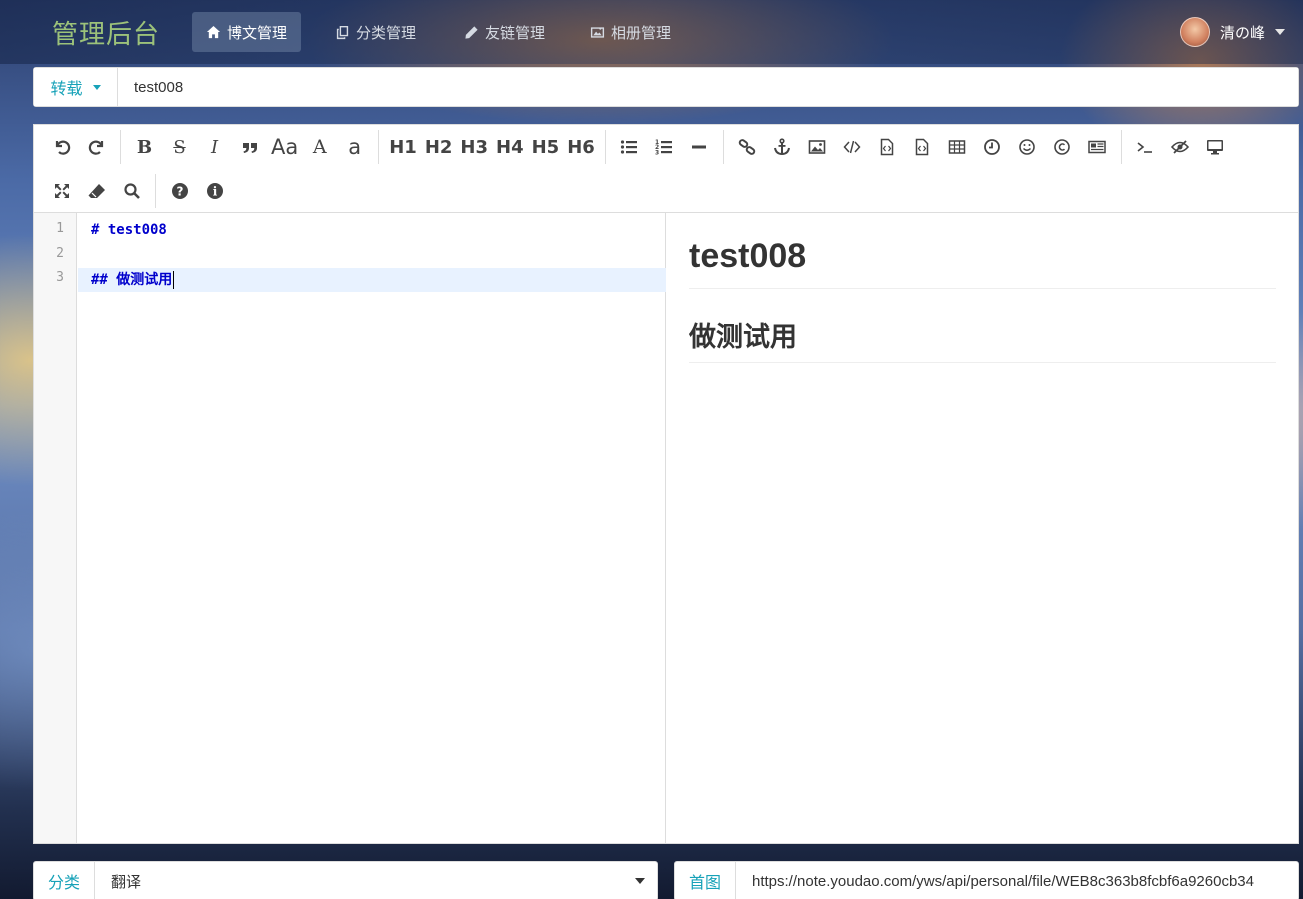 This screenshot has height=899, width=1303. I want to click on h1-button: H1, so click(403, 147).